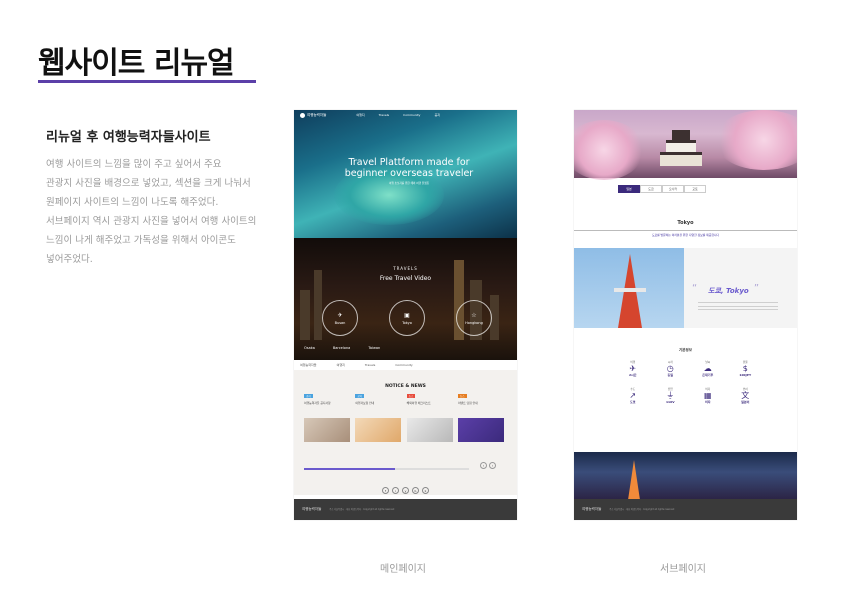 The image size is (842, 595). What do you see at coordinates (136, 63) in the screenshot?
I see `page-title: 웹사이트 리뉴얼` at bounding box center [136, 63].